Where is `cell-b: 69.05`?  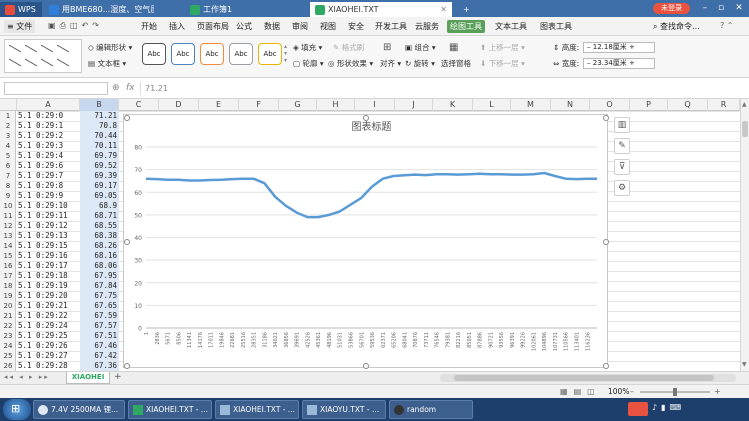
cell-b: 69.05 is located at coordinates (99, 196).